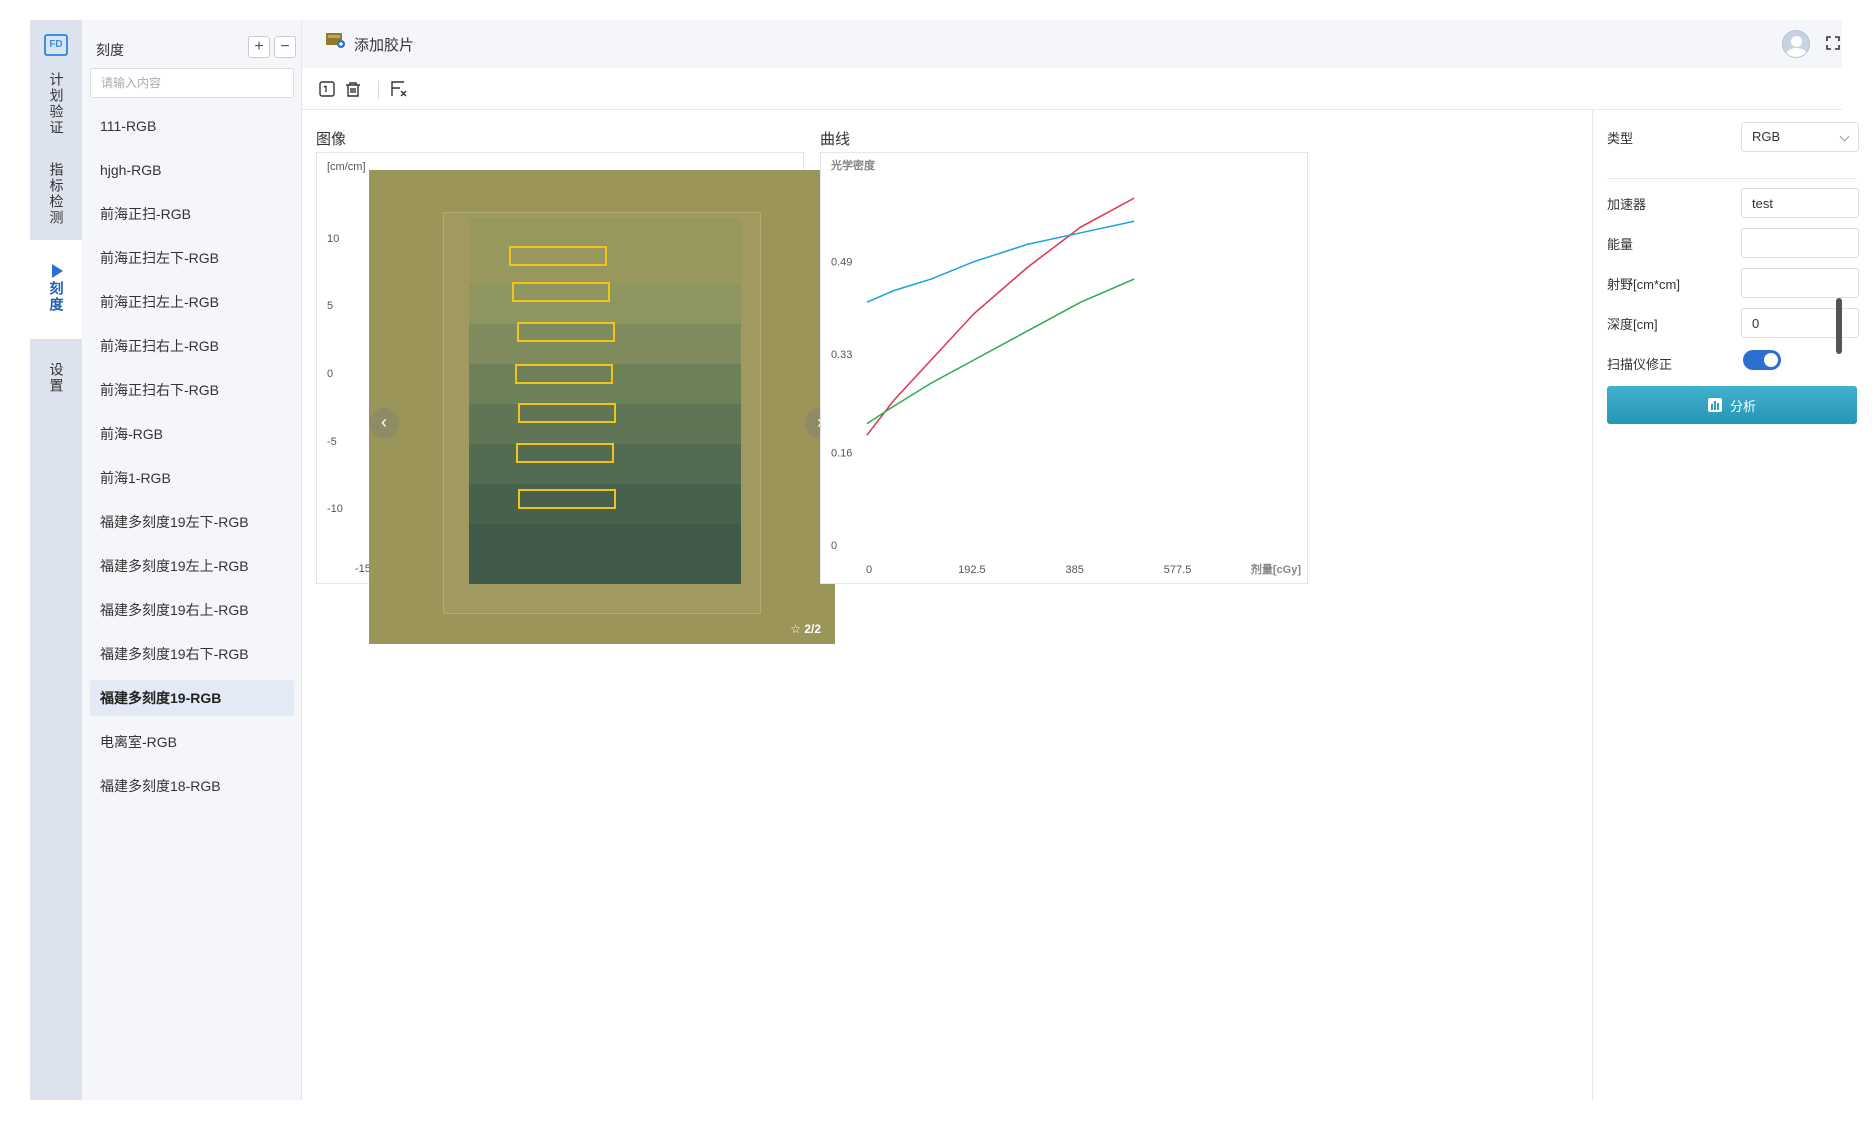 The height and width of the screenshot is (1131, 1872). What do you see at coordinates (353, 89) in the screenshot?
I see `delete-icon` at bounding box center [353, 89].